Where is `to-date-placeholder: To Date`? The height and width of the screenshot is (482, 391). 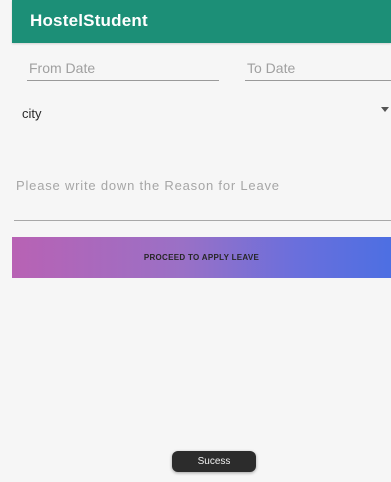 to-date-placeholder: To Date is located at coordinates (271, 68).